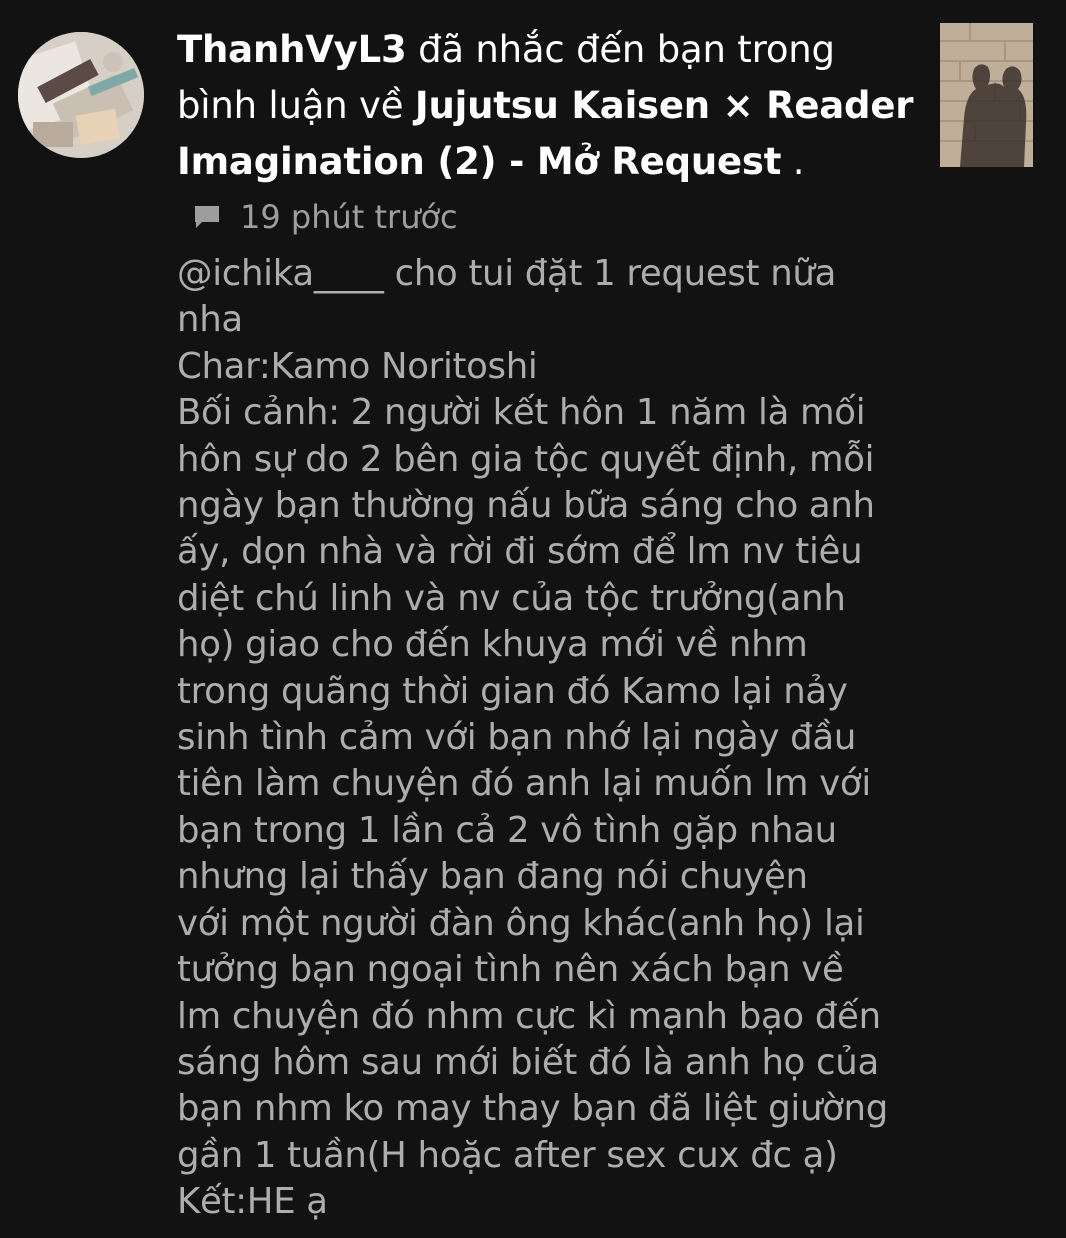  I want to click on avatar-image, so click(81, 95).